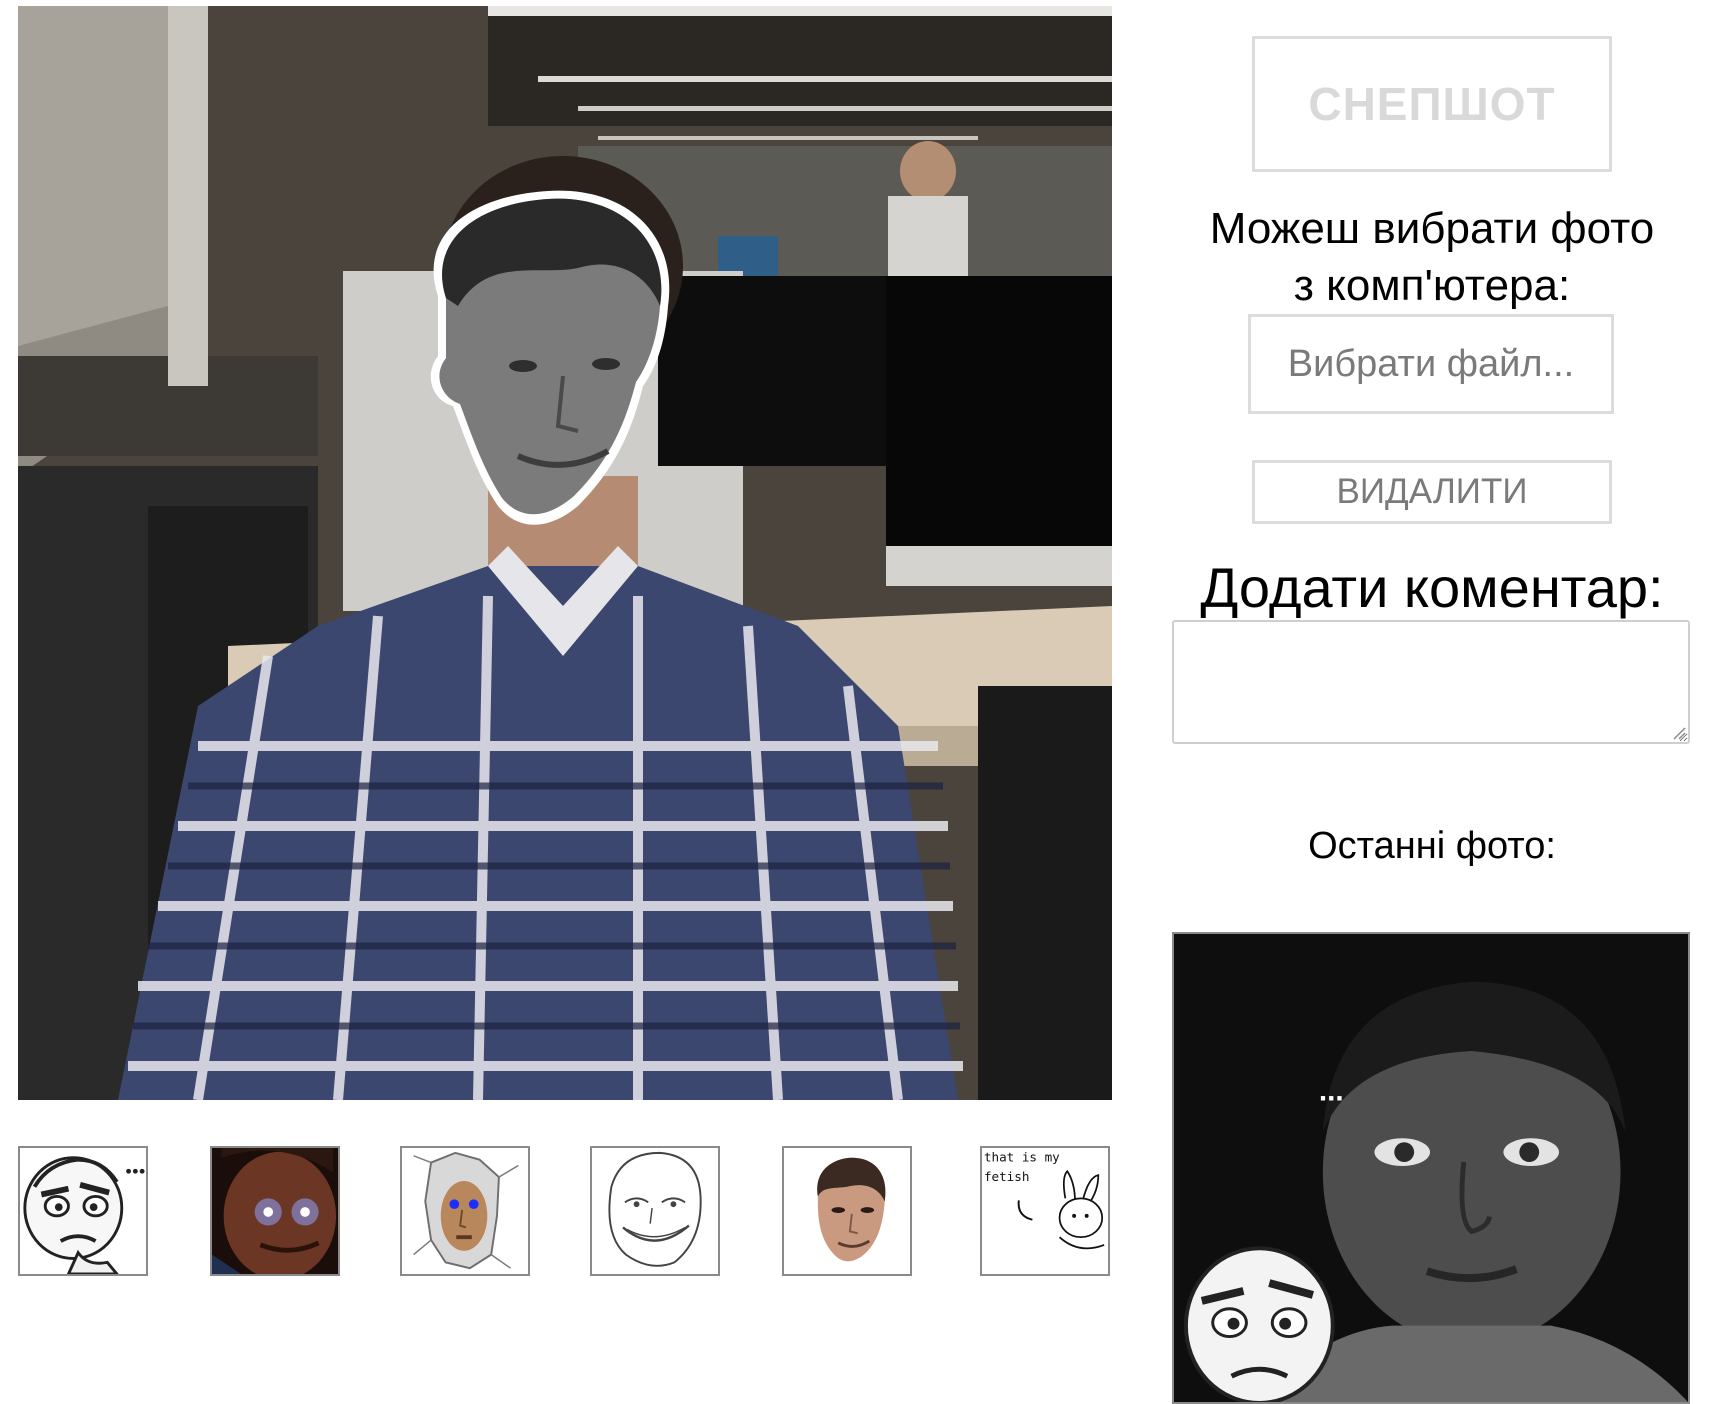  Describe the element at coordinates (1431, 682) in the screenshot. I see `comment-textarea` at that location.